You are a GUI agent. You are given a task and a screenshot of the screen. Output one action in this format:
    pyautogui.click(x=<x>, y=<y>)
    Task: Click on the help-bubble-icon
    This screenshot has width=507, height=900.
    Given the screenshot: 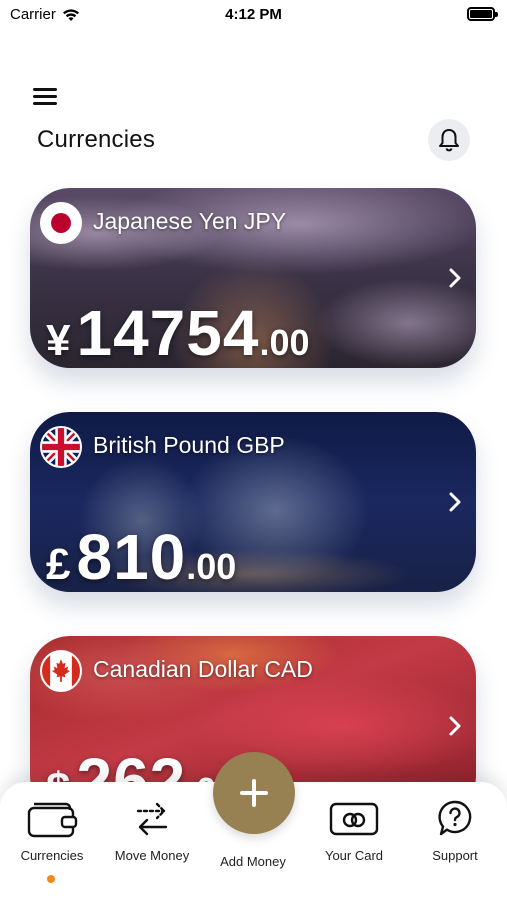 What is the action you would take?
    pyautogui.click(x=455, y=818)
    